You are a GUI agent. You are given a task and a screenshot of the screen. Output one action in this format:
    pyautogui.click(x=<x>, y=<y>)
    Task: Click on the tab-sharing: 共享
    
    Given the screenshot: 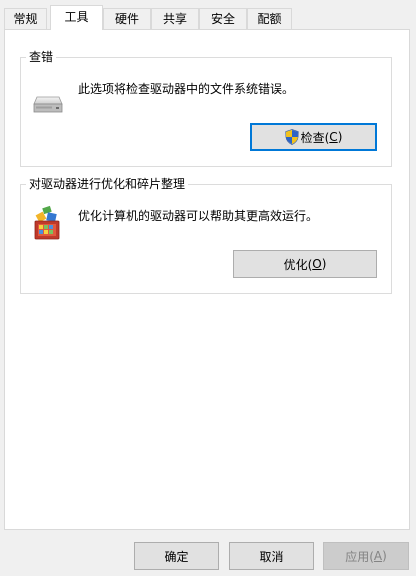 What is the action you would take?
    pyautogui.click(x=175, y=18)
    